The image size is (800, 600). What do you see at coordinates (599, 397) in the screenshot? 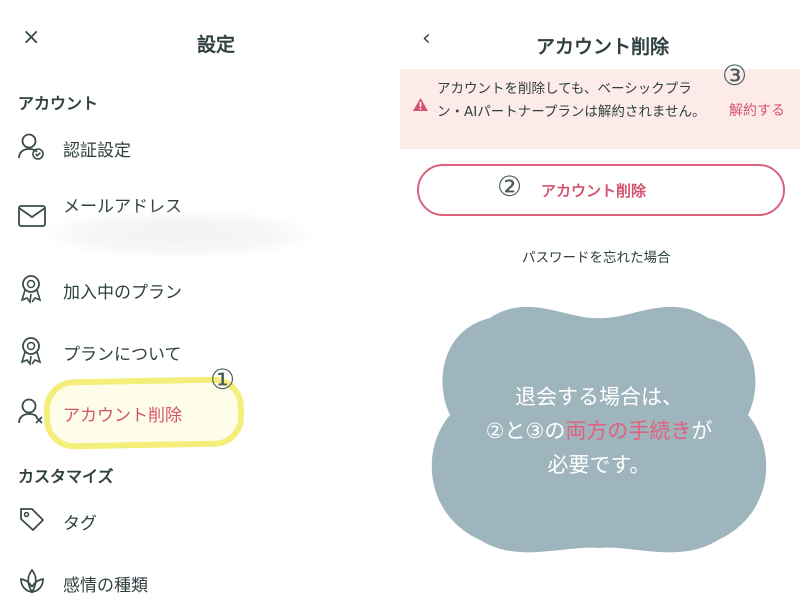
I see `cloud-line-1: 退会する場合は、` at bounding box center [599, 397].